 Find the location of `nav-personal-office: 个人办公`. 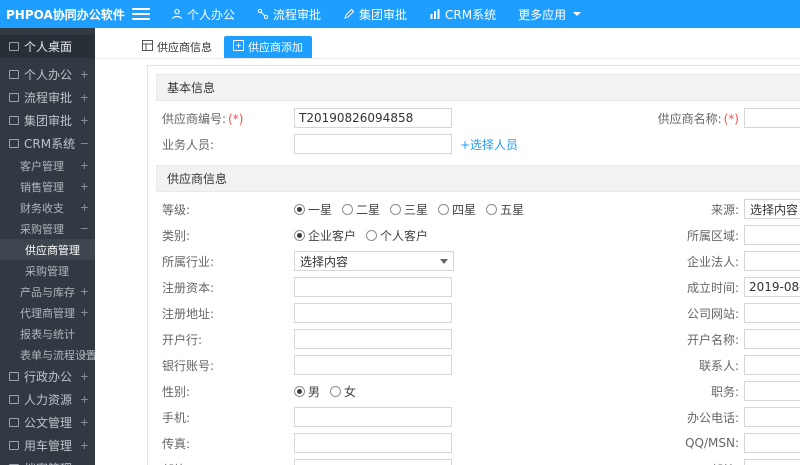

nav-personal-office: 个人办公 is located at coordinates (203, 14).